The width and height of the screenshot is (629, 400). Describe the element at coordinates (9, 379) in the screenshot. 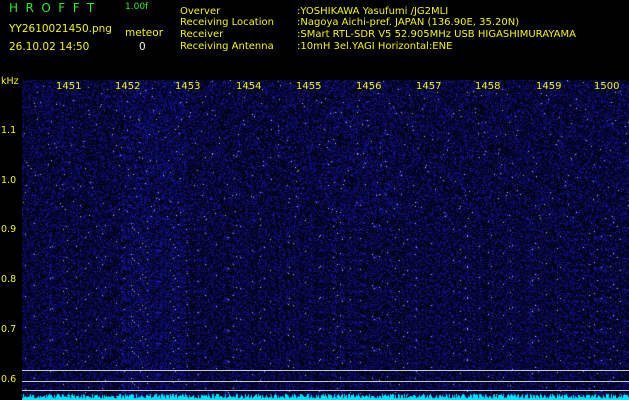

I see `freq-tick: 0.6` at that location.